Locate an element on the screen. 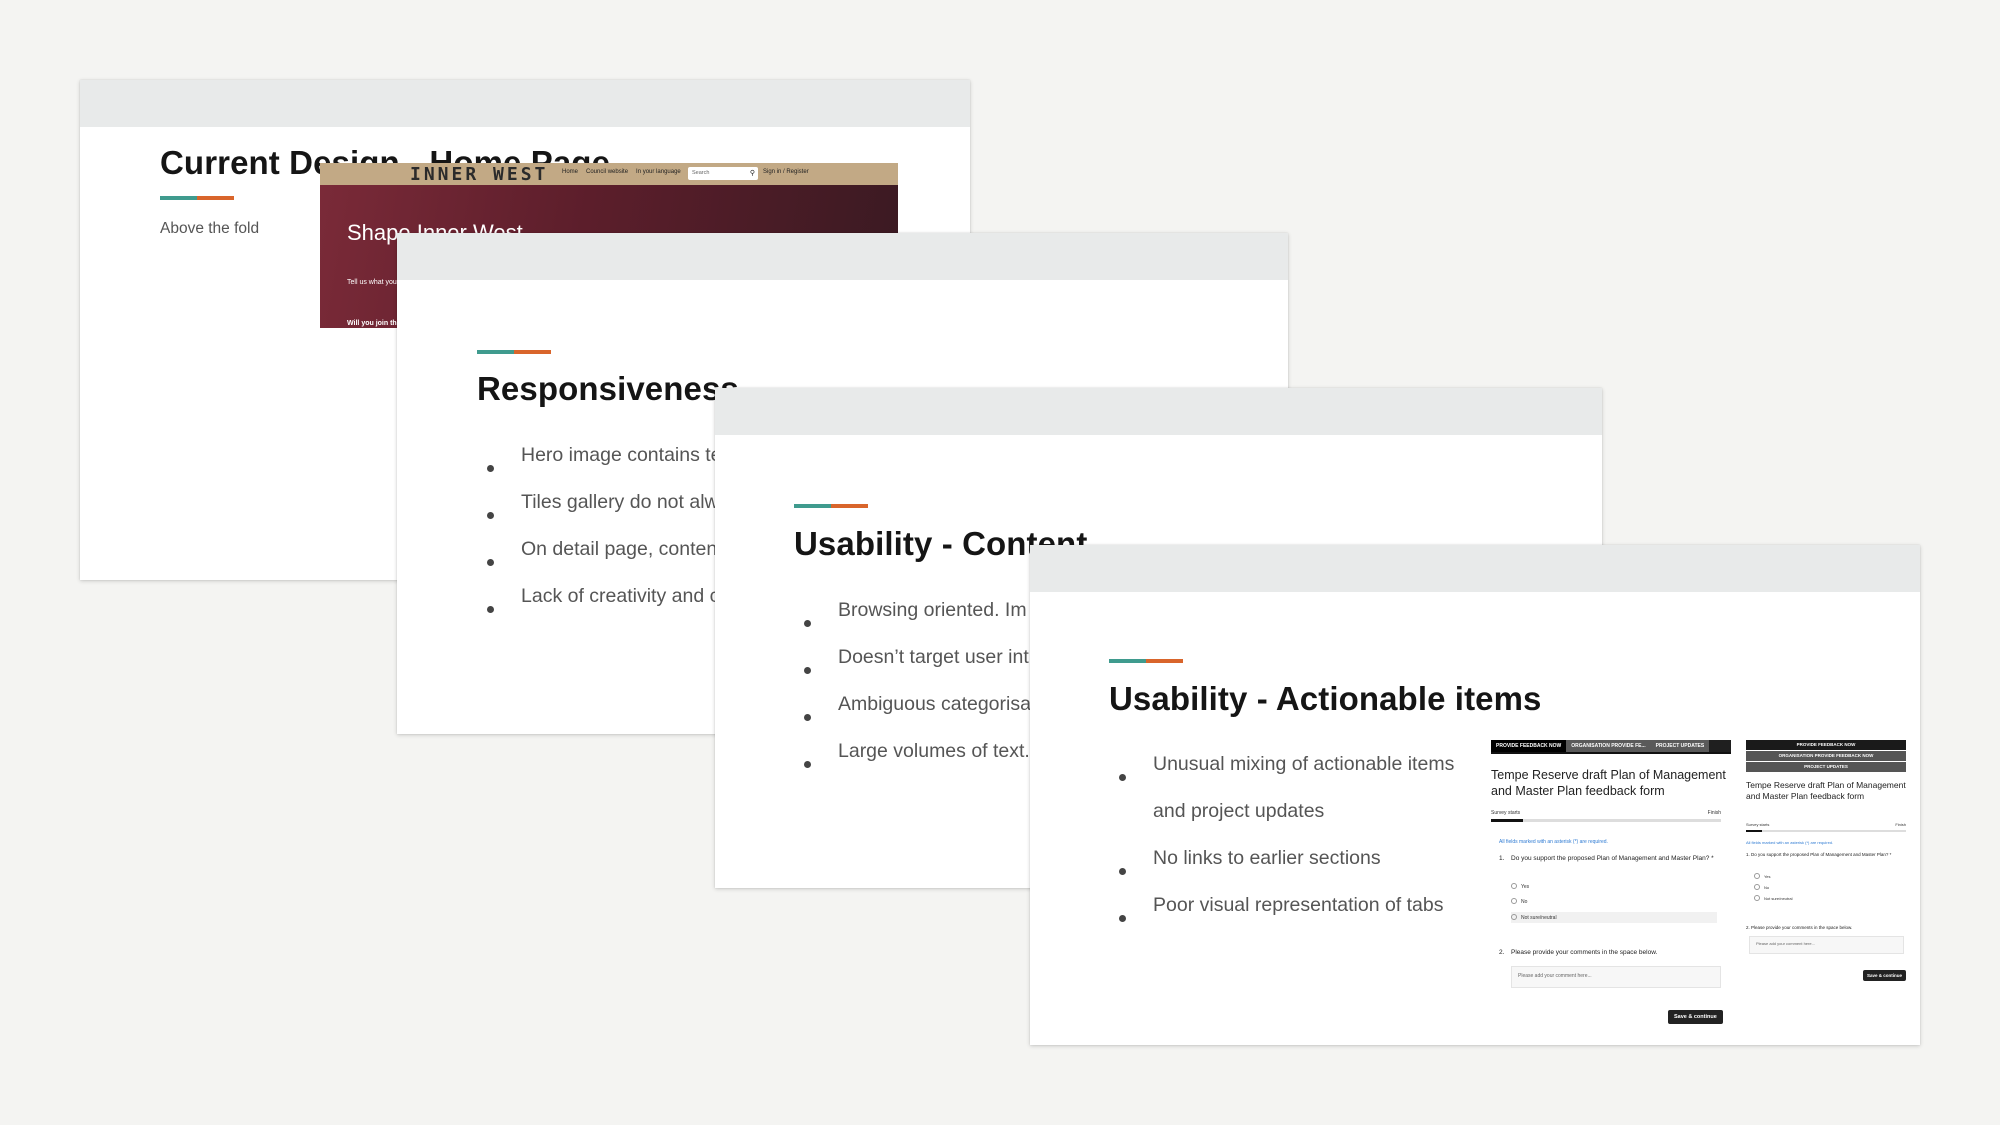  site-nav: Home Council website In your language is located at coordinates (621, 172).